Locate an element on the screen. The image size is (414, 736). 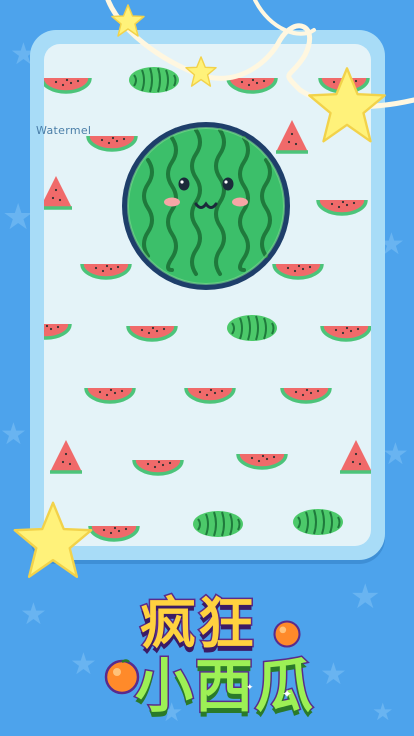
logo-title-line2: 小西瓜 is located at coordinates (224, 686).